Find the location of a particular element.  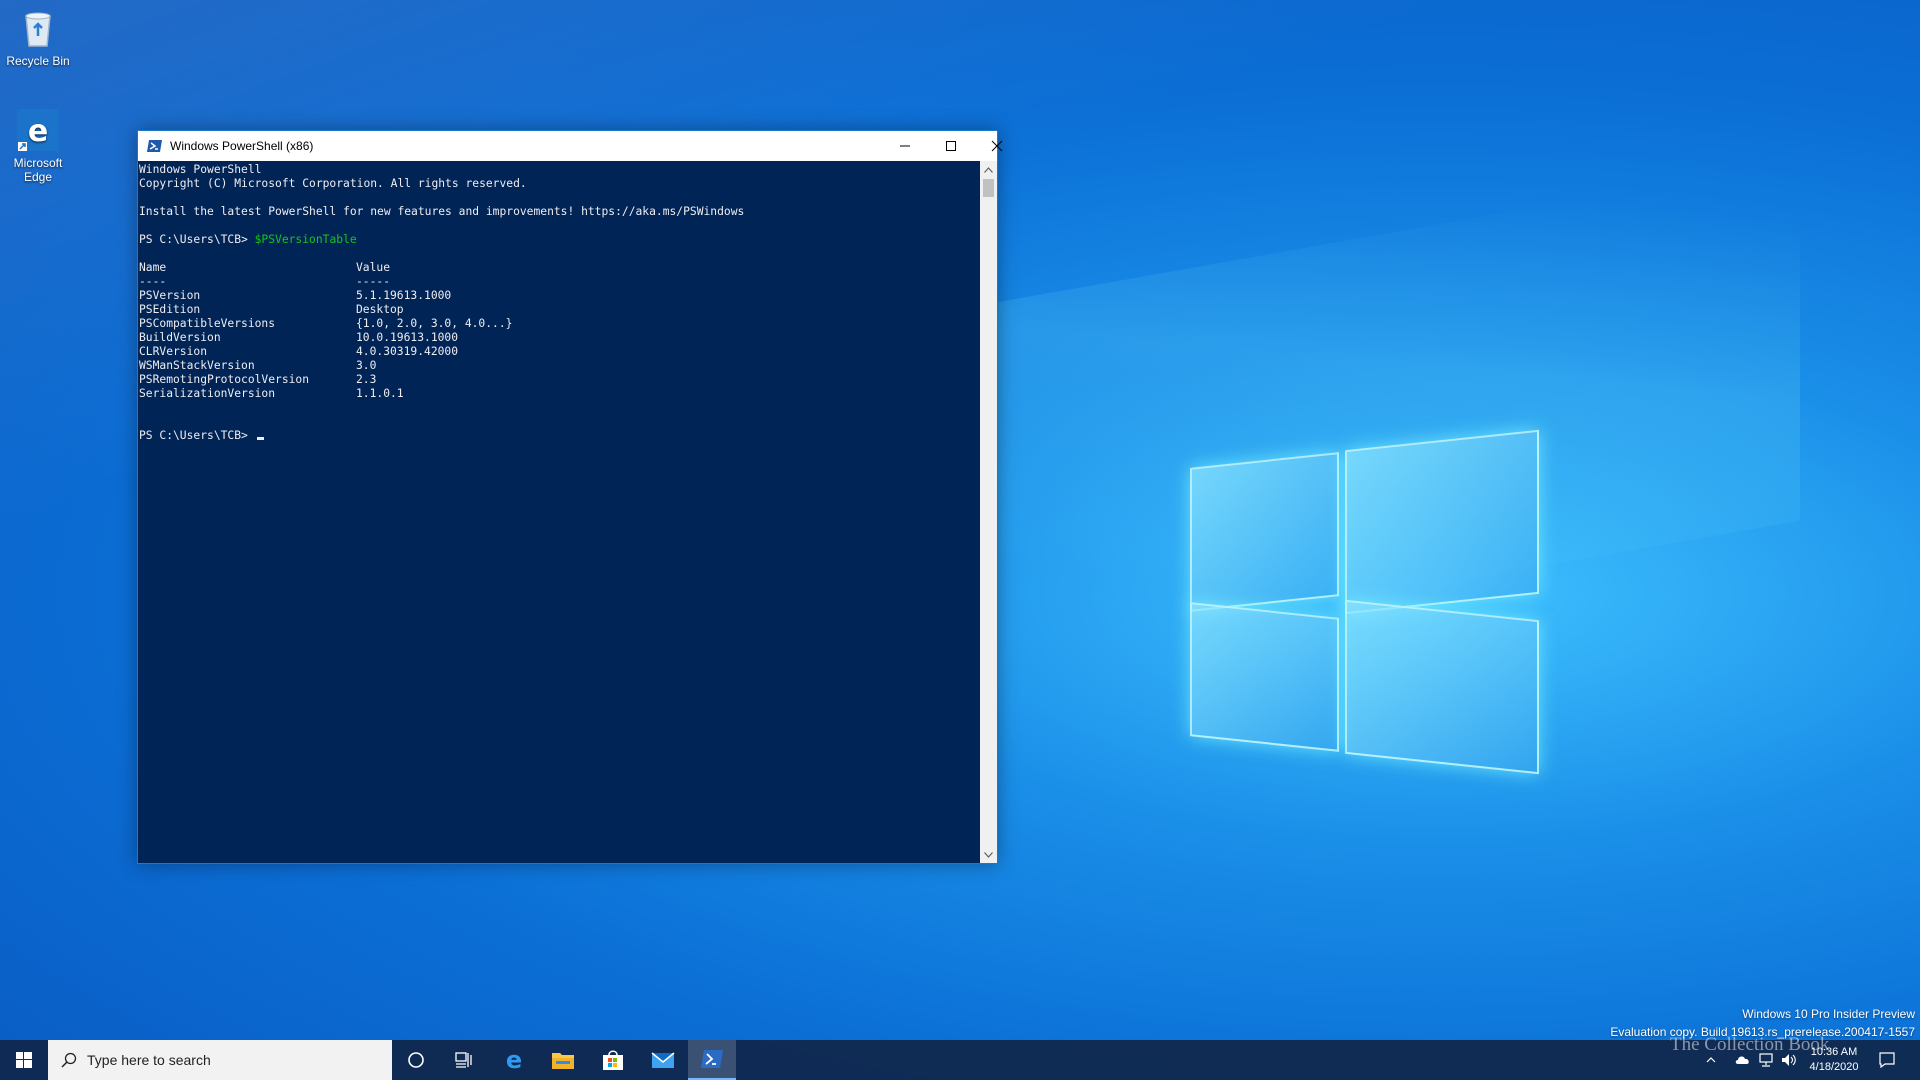

window-titlebar: Windows PowerShell (x86) is located at coordinates (570, 146).